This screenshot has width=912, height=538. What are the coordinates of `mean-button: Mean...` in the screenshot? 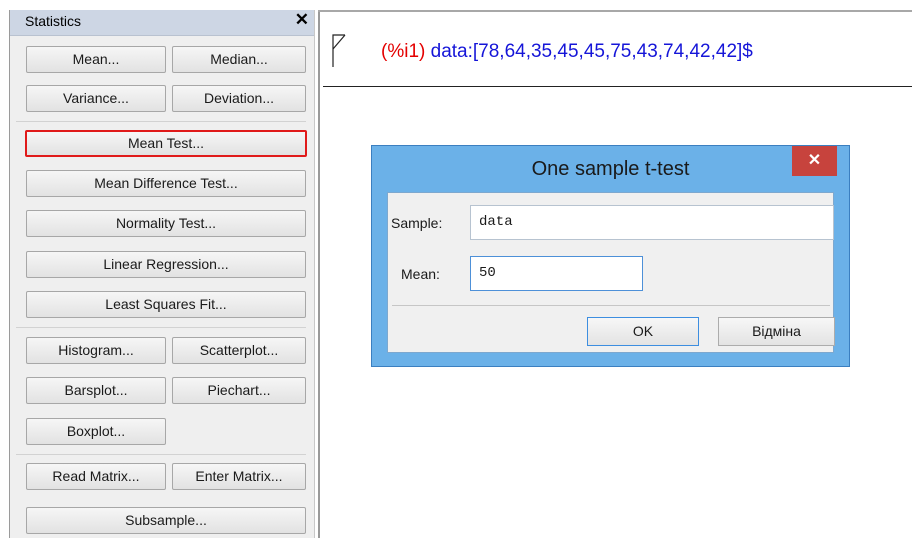 It's located at (96, 59).